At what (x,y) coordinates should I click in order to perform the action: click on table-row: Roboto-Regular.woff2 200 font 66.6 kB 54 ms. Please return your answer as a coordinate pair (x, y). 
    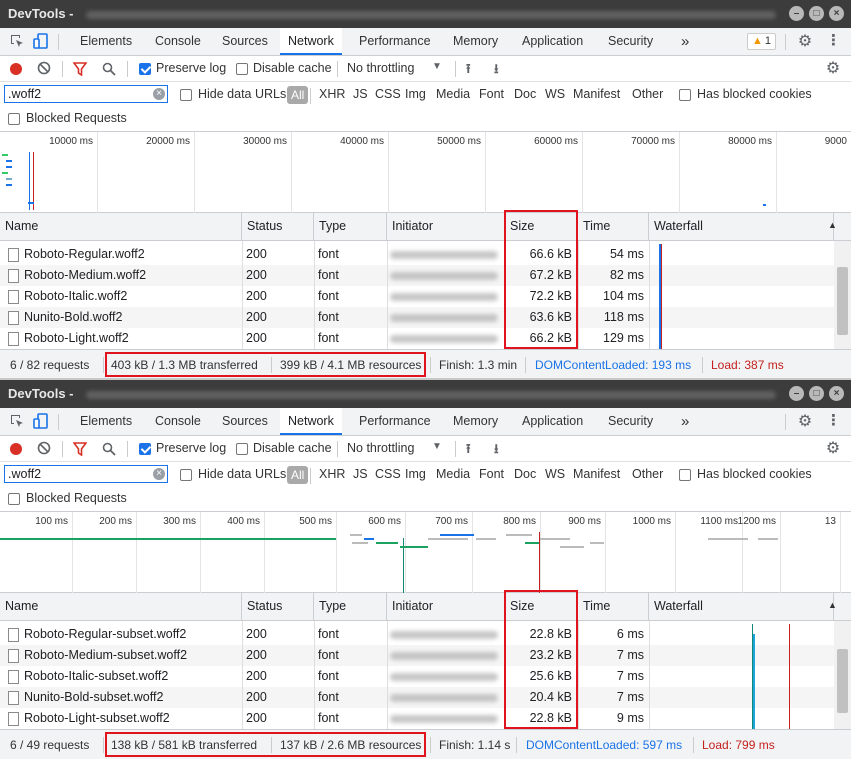
    Looking at the image, I should click on (417, 254).